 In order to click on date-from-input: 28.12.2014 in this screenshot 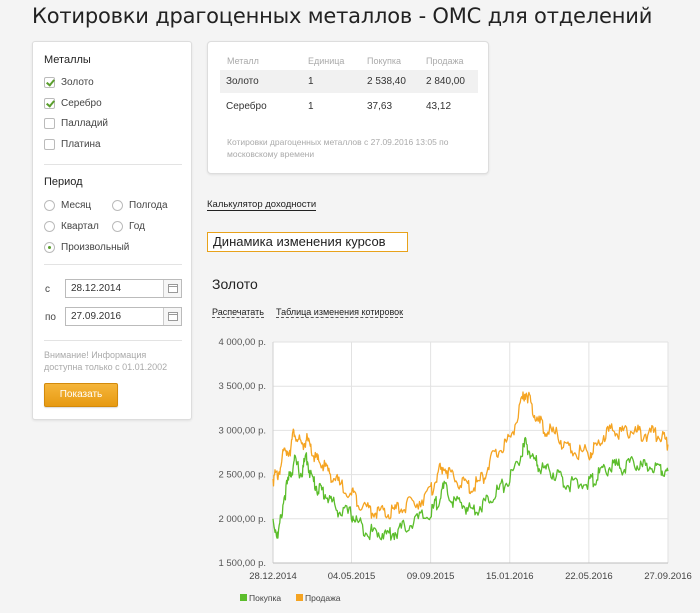, I will do `click(123, 288)`.